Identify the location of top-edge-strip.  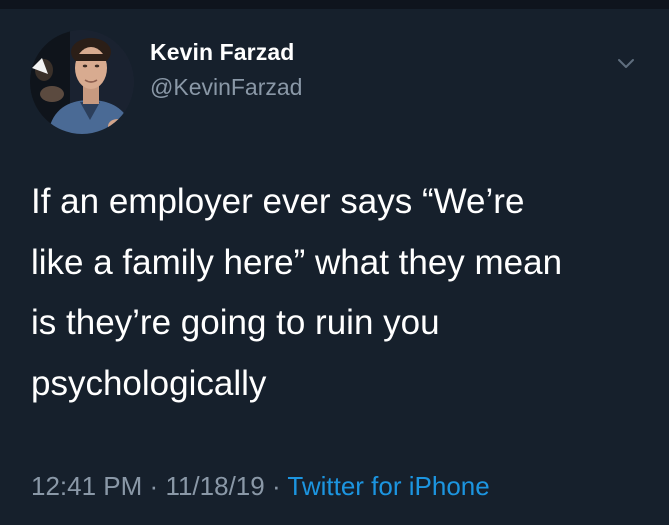
(334, 4).